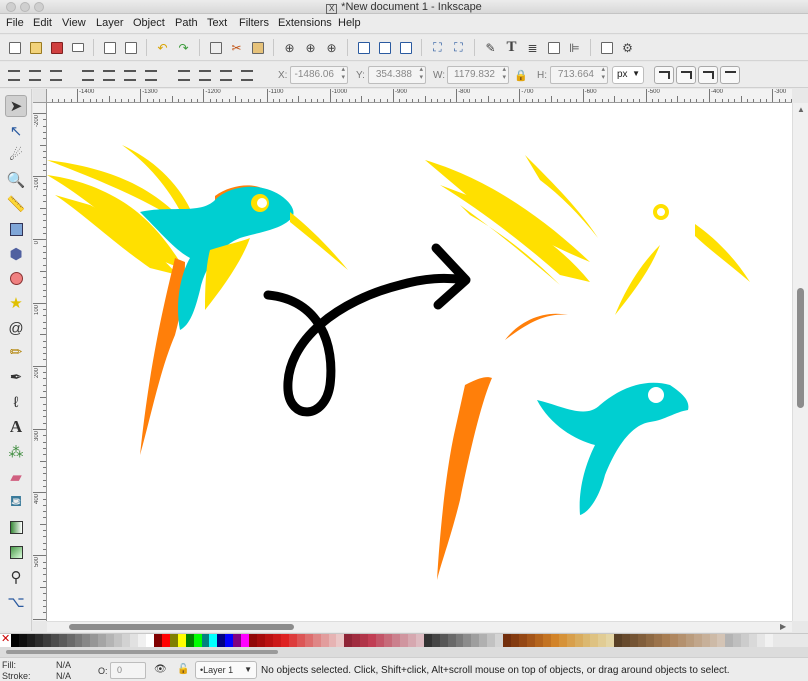  What do you see at coordinates (151, 75) in the screenshot?
I see `flip-vertical-icon` at bounding box center [151, 75].